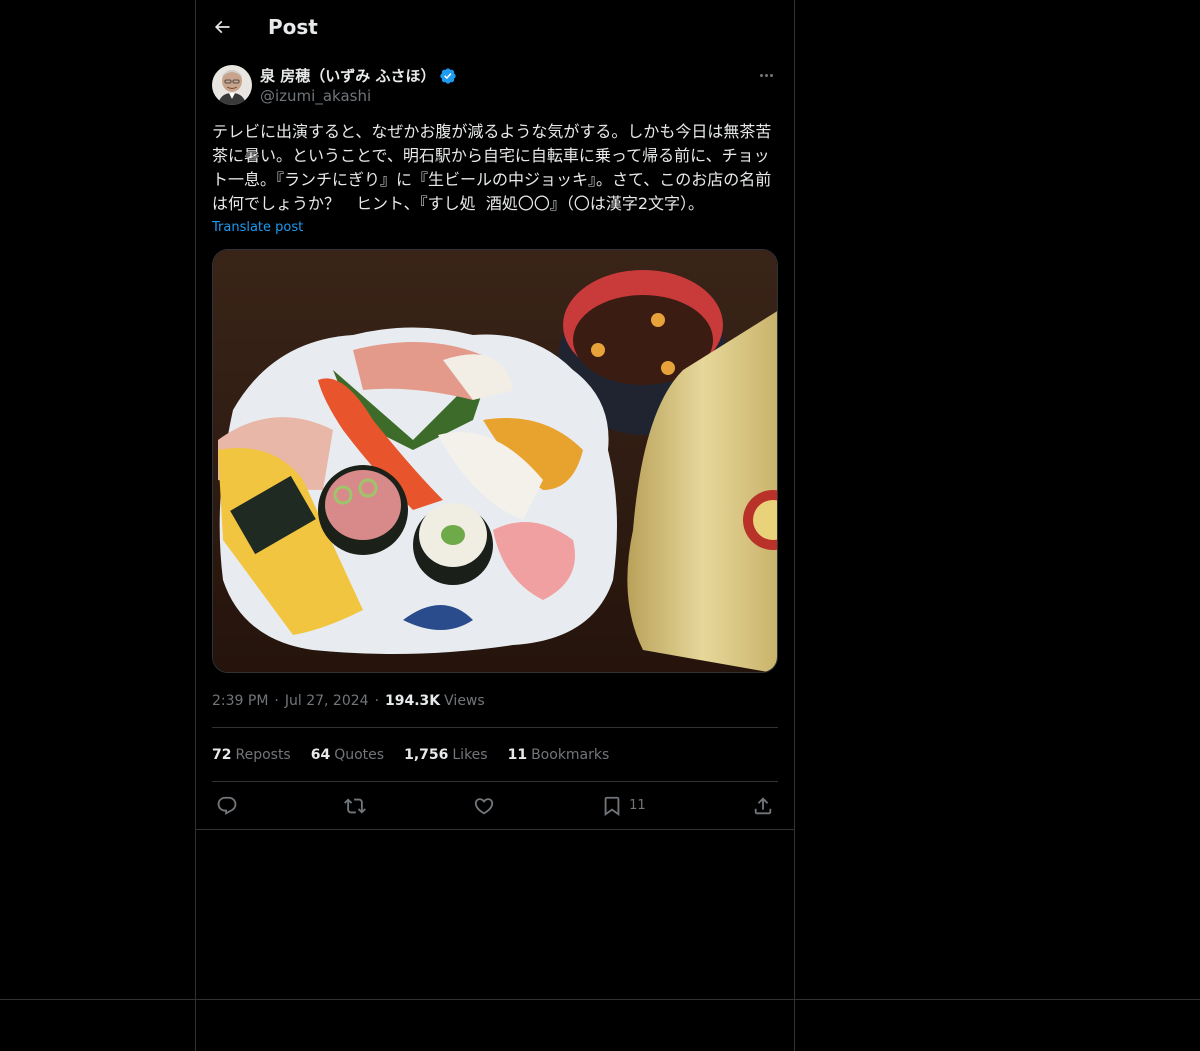  Describe the element at coordinates (347, 76) in the screenshot. I see `author-name: 泉 房穂（いずみ ふさほ）` at that location.